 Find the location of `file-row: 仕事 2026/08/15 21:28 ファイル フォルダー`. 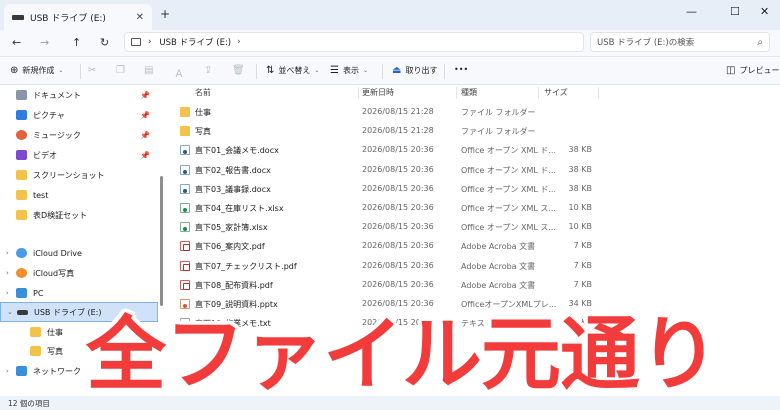

file-row: 仕事 2026/08/15 21:28 ファイル フォルダー is located at coordinates (387, 112).